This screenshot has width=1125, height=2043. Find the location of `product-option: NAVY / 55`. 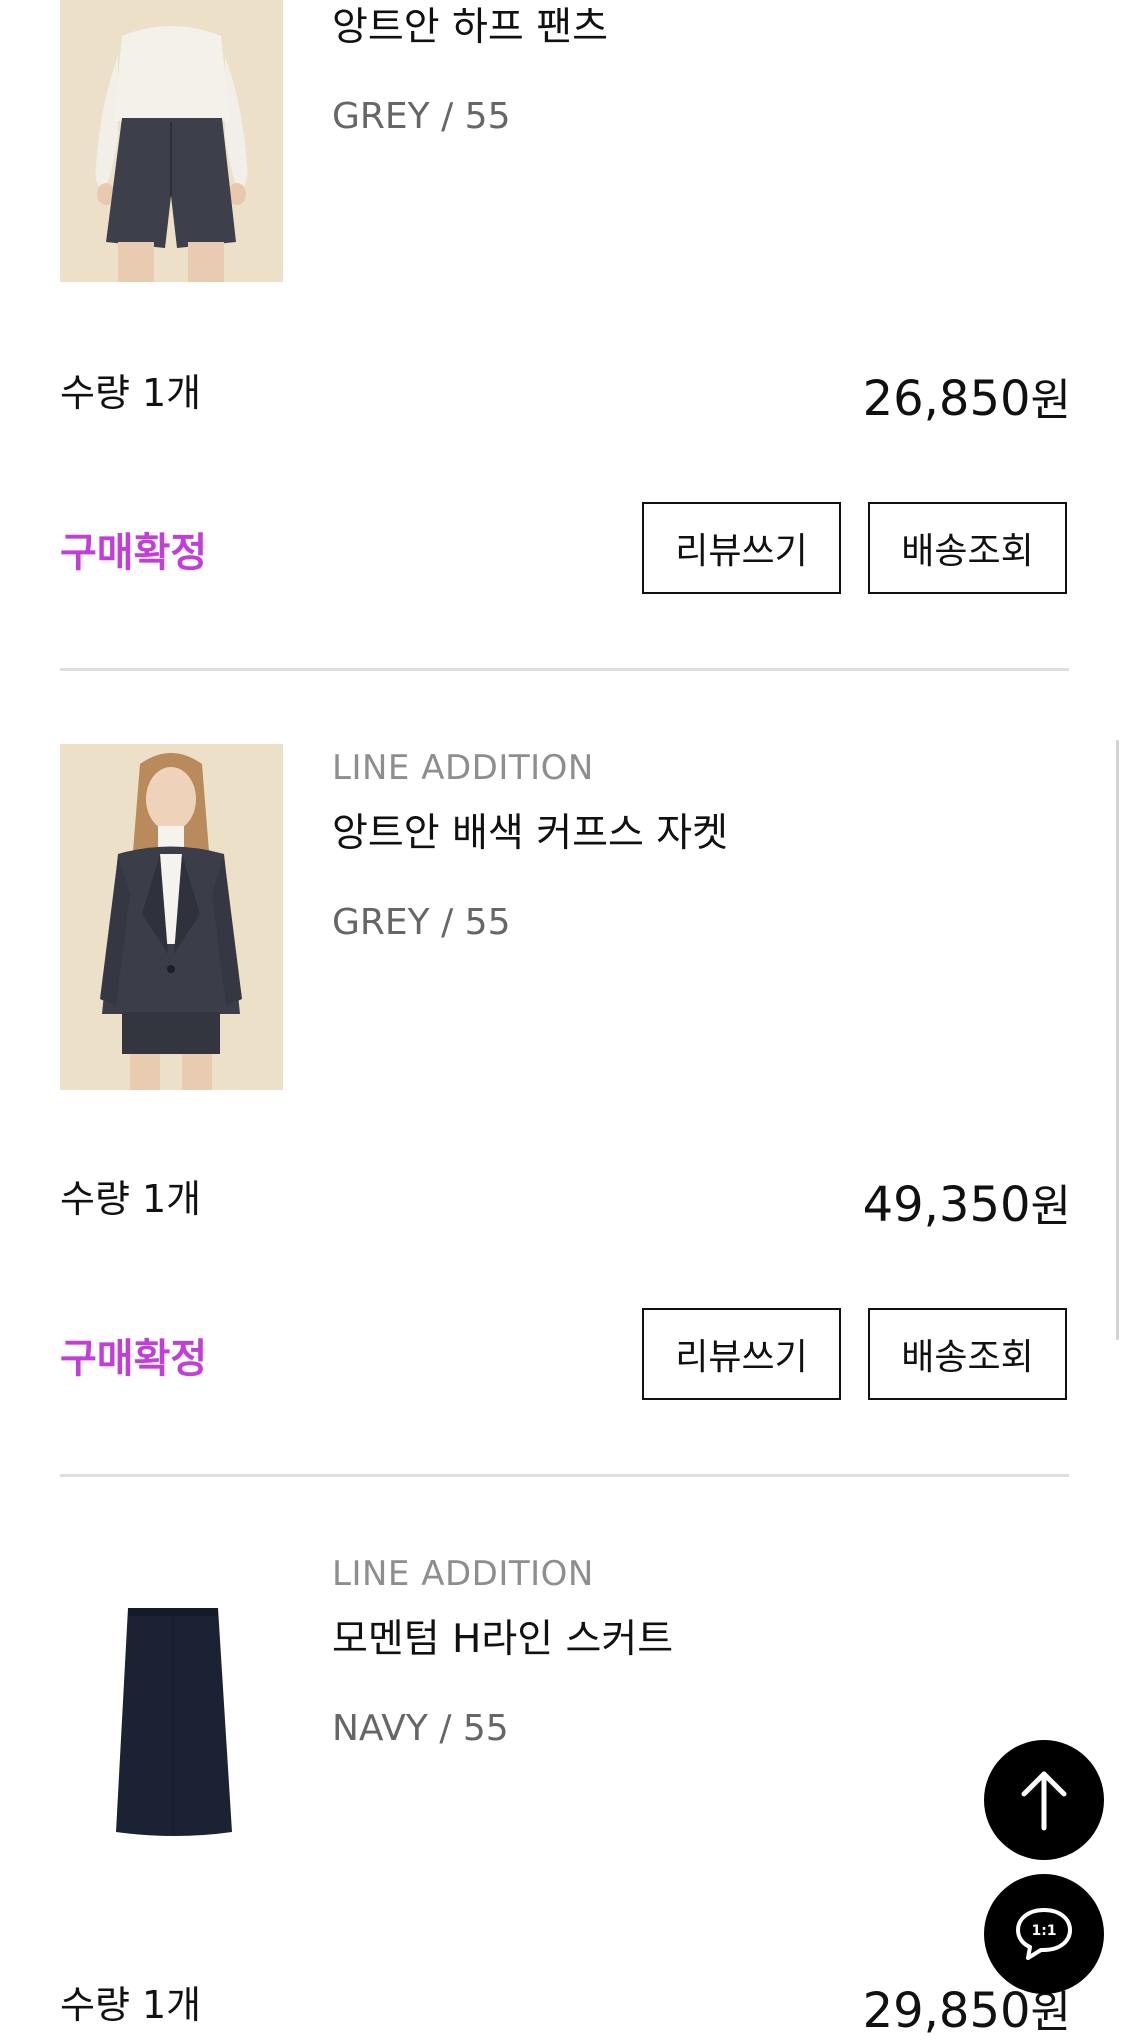

product-option: NAVY / 55 is located at coordinates (420, 1728).